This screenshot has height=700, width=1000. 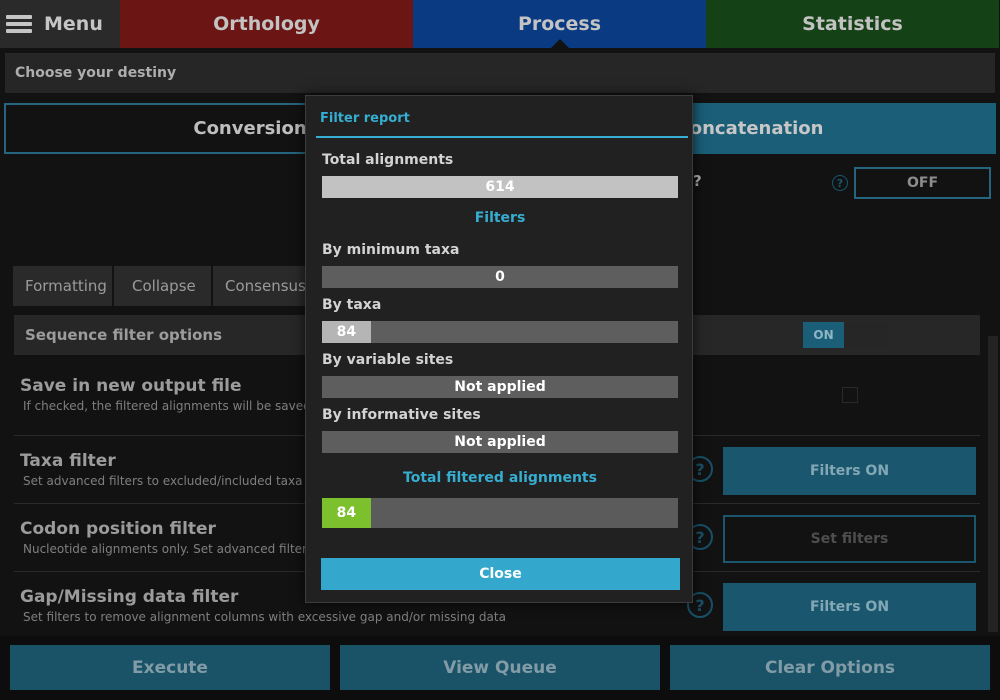 I want to click on total-filtered-value: 84, so click(x=346, y=513).